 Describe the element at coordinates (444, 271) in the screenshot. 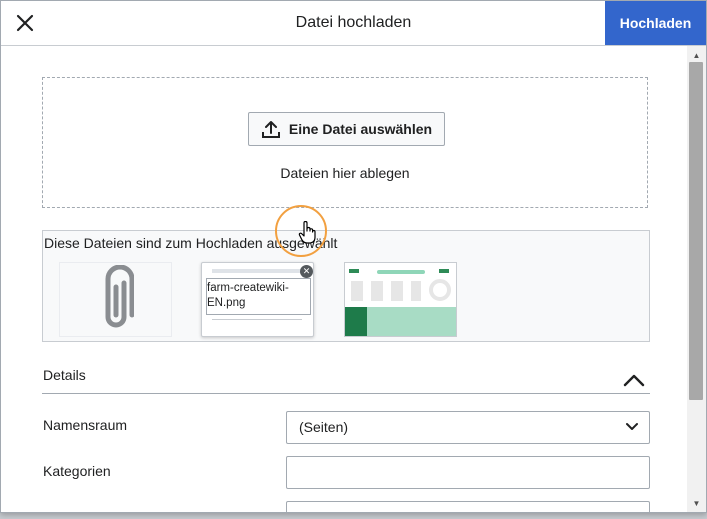

I see `thumbnail-button` at that location.